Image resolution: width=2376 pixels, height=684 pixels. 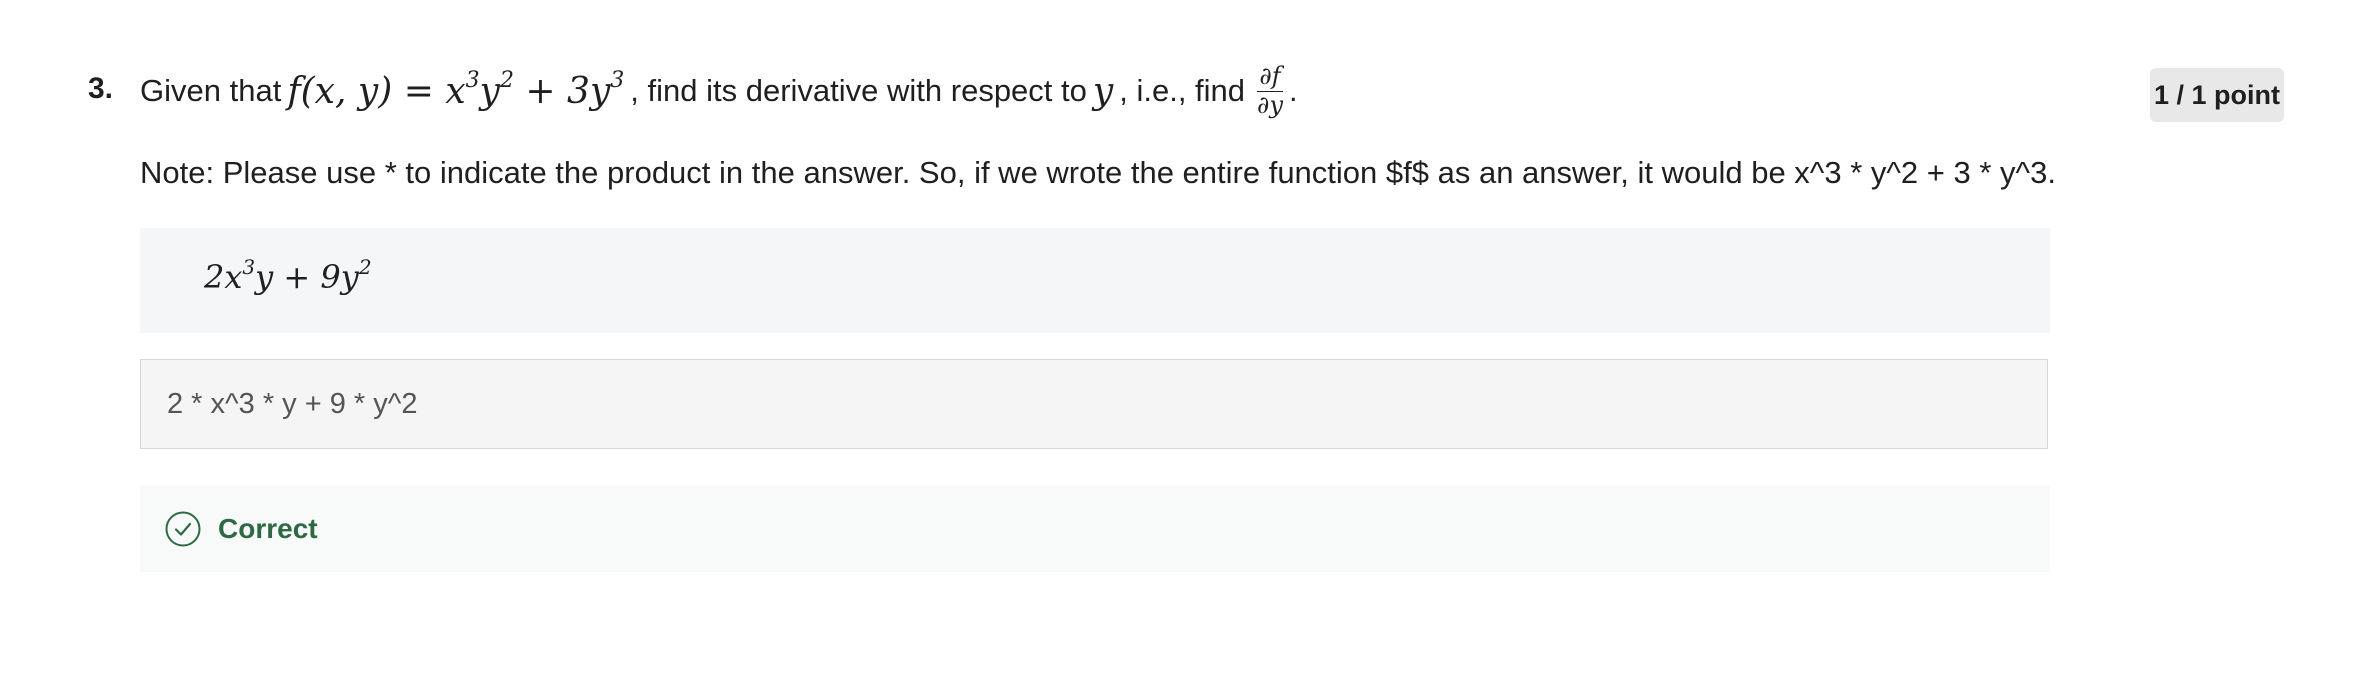 I want to click on function-expression: f(x, y) = x3y2 + 3y3, so click(x=456, y=89).